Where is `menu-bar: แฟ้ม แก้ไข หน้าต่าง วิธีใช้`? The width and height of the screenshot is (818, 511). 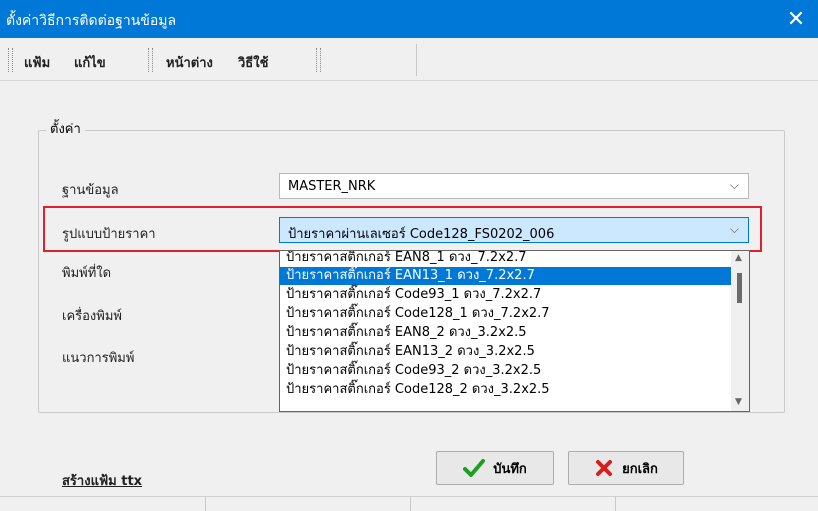 menu-bar: แฟ้ม แก้ไข หน้าต่าง วิธีใช้ is located at coordinates (409, 59).